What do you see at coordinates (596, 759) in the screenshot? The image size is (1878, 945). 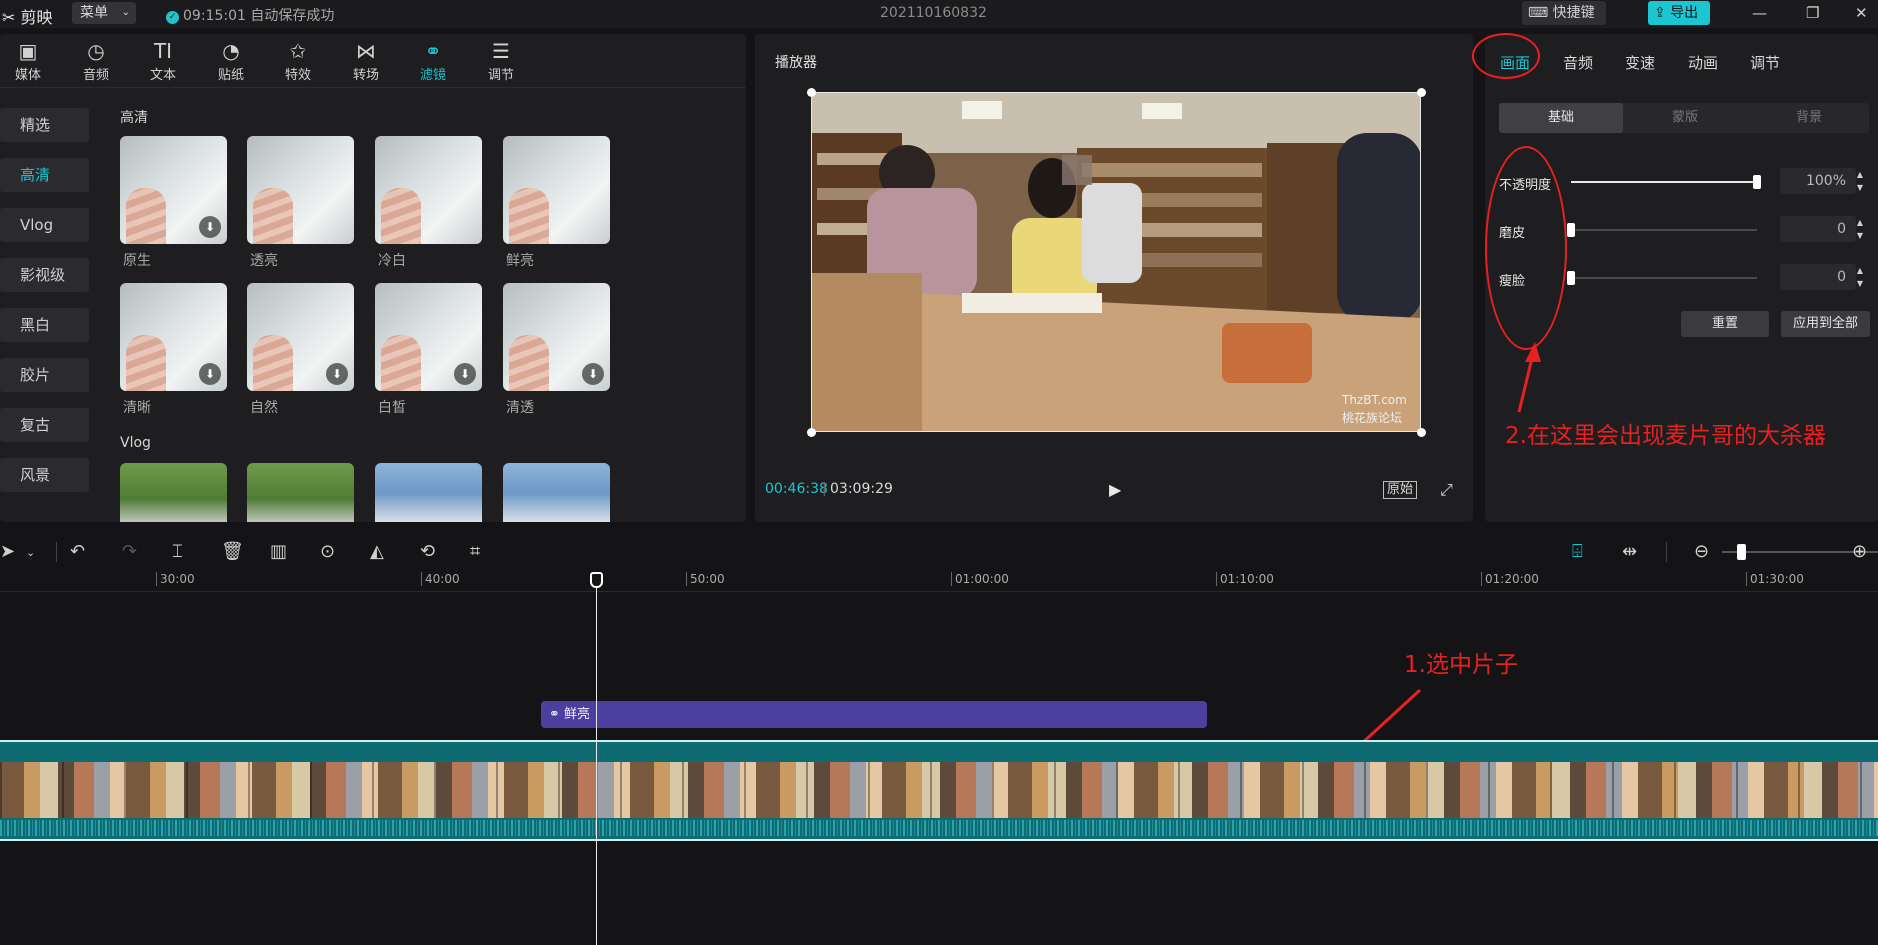 I see `playhead` at bounding box center [596, 759].